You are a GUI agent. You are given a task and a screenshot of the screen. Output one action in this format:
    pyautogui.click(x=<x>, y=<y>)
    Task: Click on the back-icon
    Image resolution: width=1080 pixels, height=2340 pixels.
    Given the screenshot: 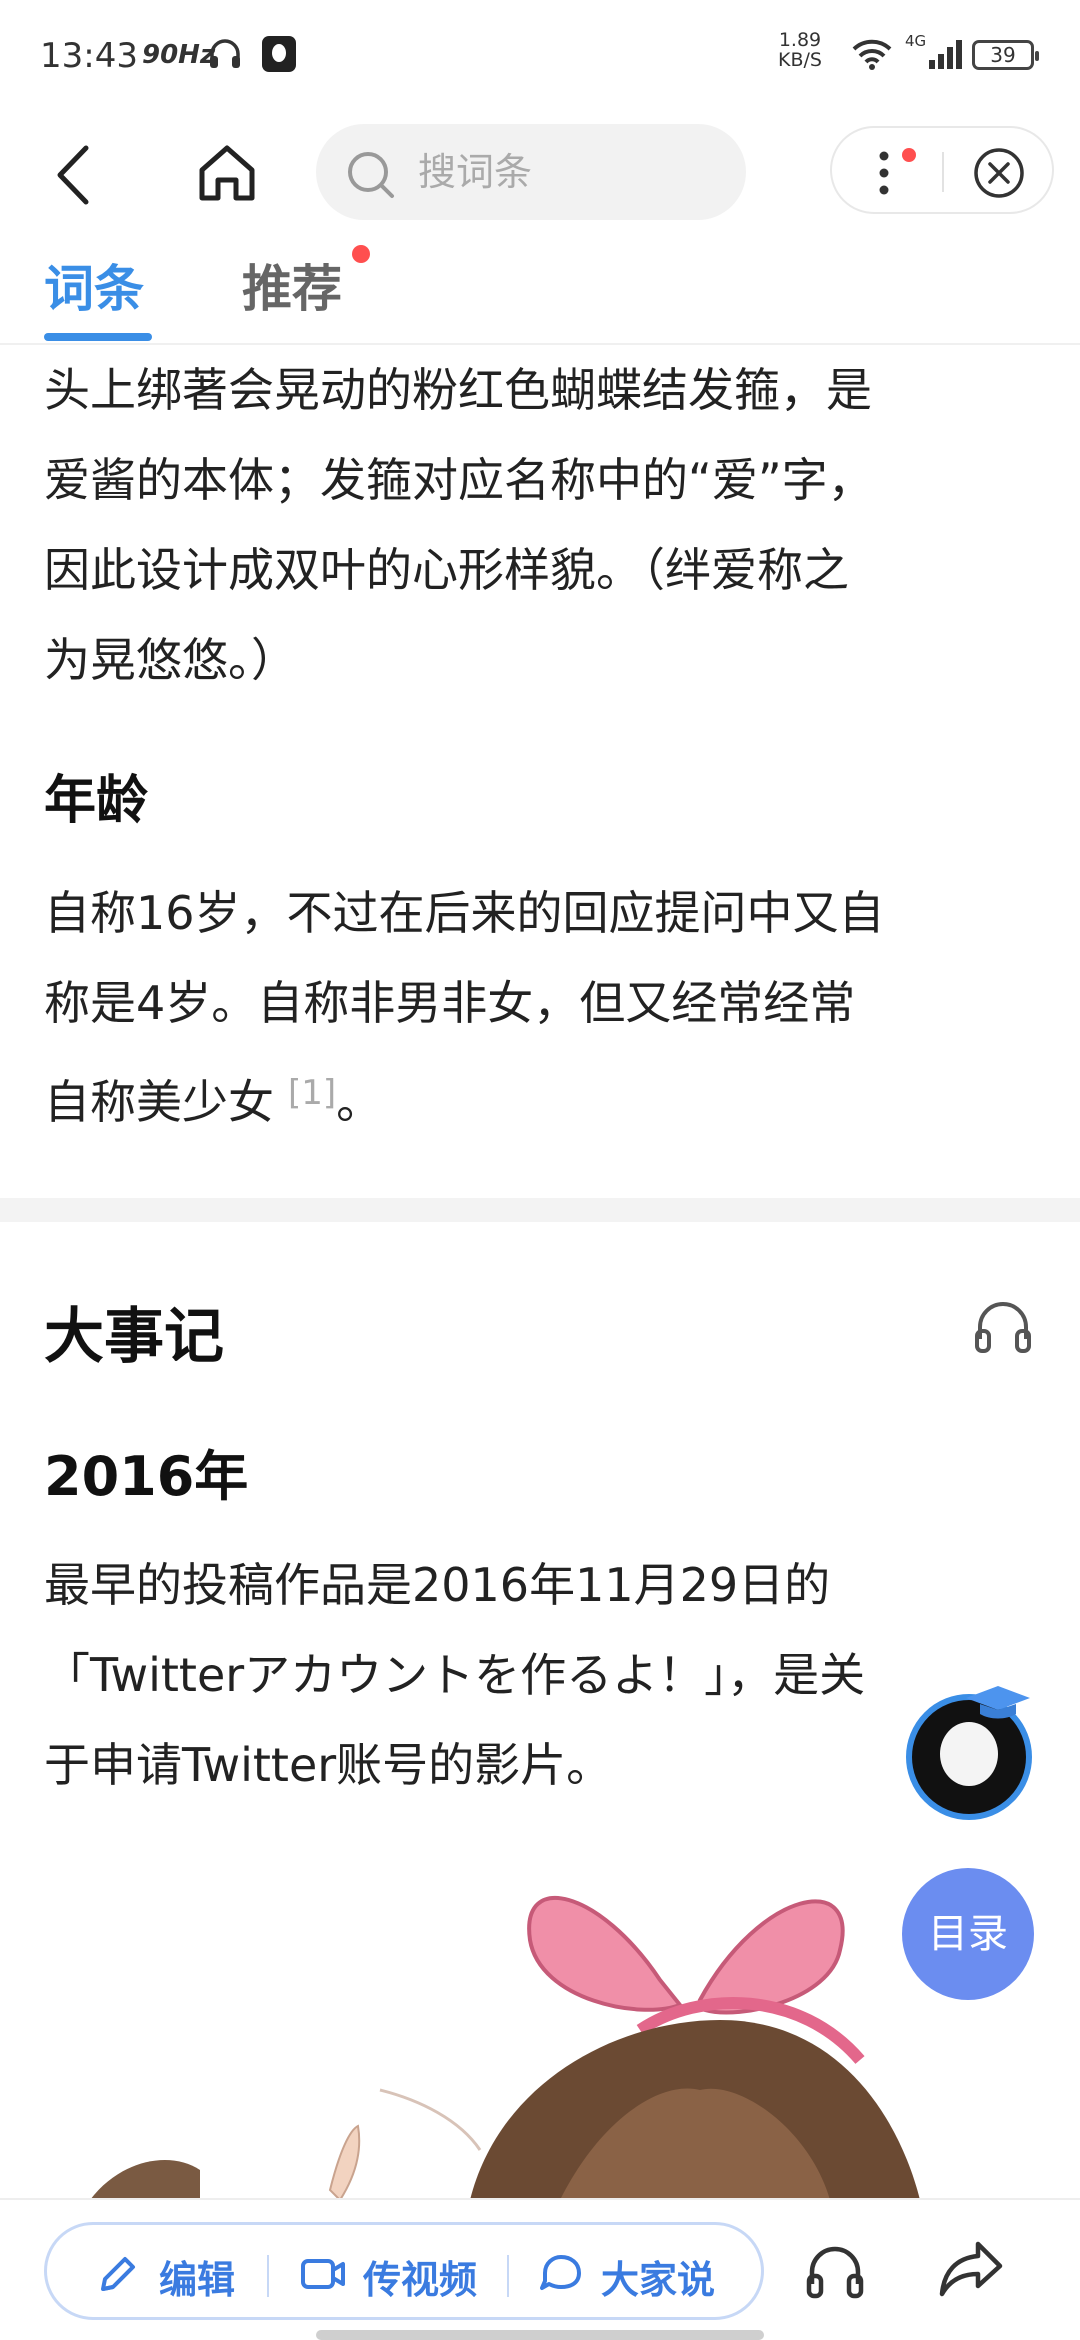 What is the action you would take?
    pyautogui.click(x=76, y=175)
    